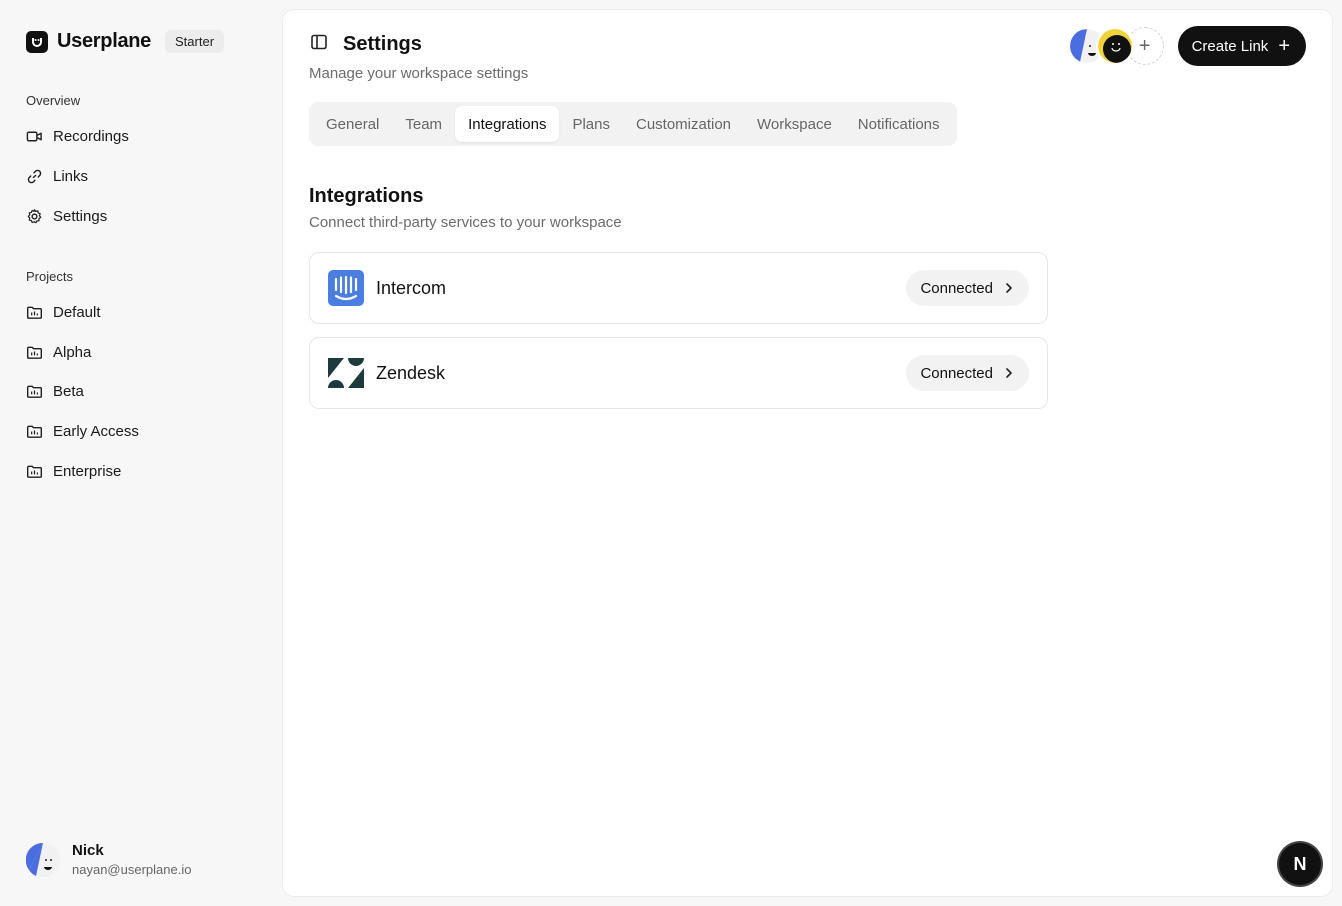 The width and height of the screenshot is (1342, 906). Describe the element at coordinates (49, 276) in the screenshot. I see `projects-section-label: Projects` at that location.